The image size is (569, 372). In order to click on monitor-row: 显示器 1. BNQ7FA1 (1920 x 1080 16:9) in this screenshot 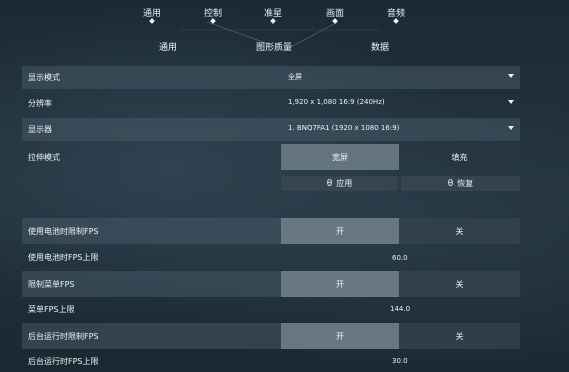, I will do `click(271, 129)`.